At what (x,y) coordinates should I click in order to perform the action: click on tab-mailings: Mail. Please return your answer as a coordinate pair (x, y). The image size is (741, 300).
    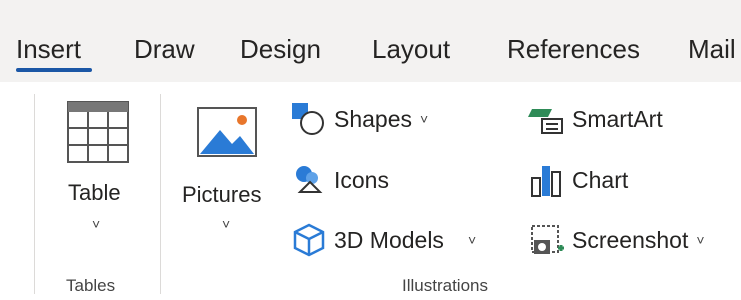
    Looking at the image, I should click on (712, 49).